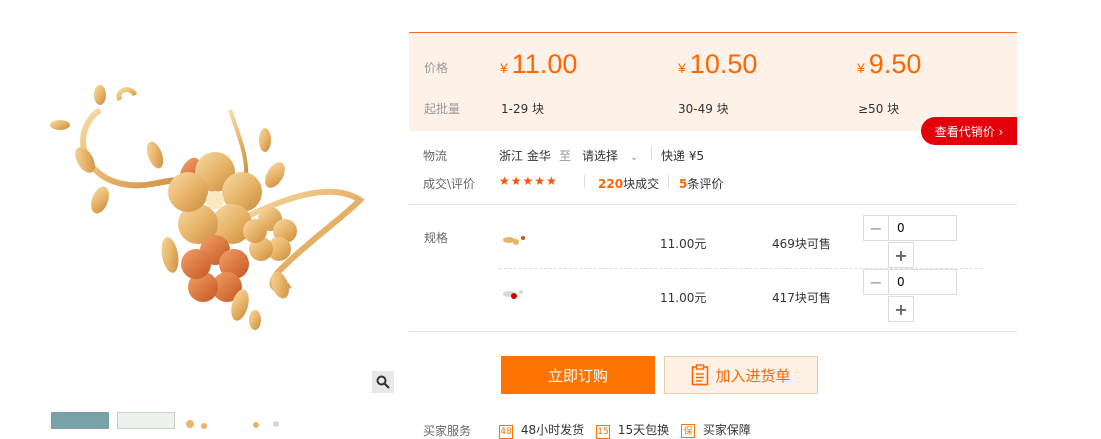 Image resolution: width=1101 pixels, height=439 pixels. I want to click on review-count: 5条评价, so click(701, 183).